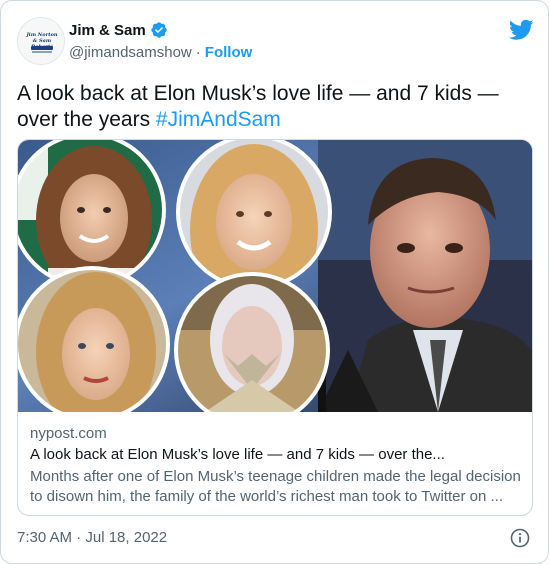 Image resolution: width=549 pixels, height=564 pixels. Describe the element at coordinates (42, 52) in the screenshot. I see `avatar-logo-line` at that location.